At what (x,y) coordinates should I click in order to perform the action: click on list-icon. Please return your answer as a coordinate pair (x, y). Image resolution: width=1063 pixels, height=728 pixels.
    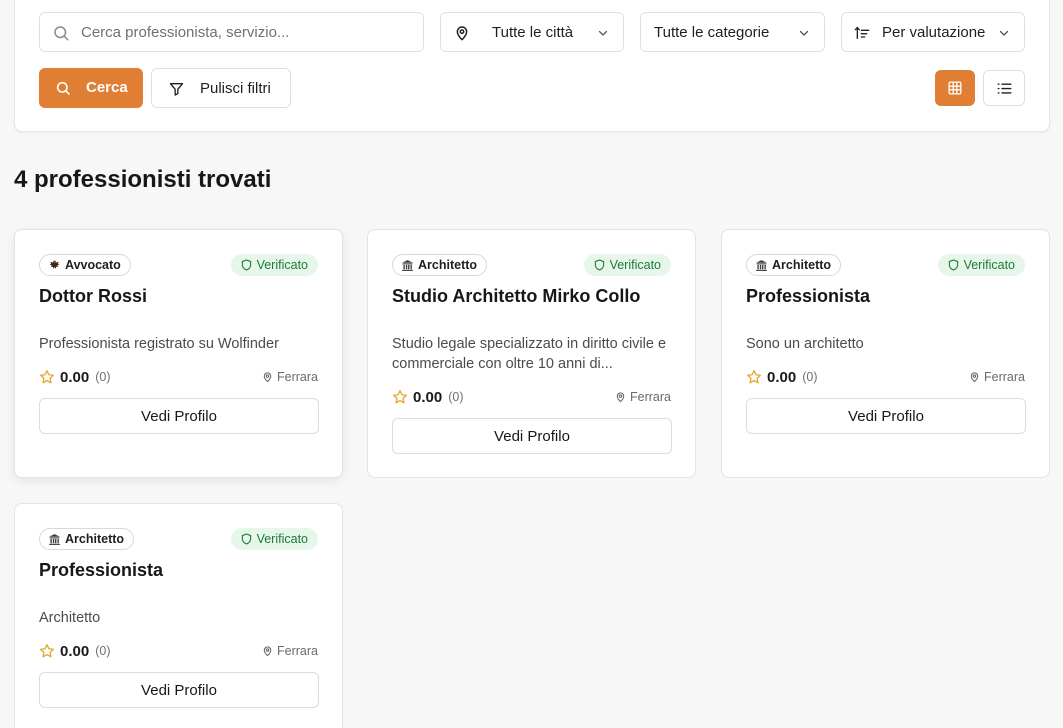
    Looking at the image, I should click on (1004, 88).